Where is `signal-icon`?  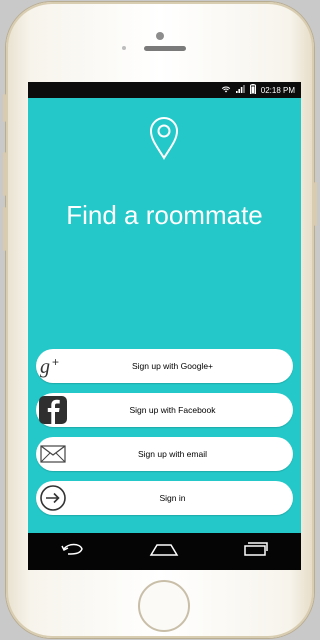
signal-icon is located at coordinates (240, 90).